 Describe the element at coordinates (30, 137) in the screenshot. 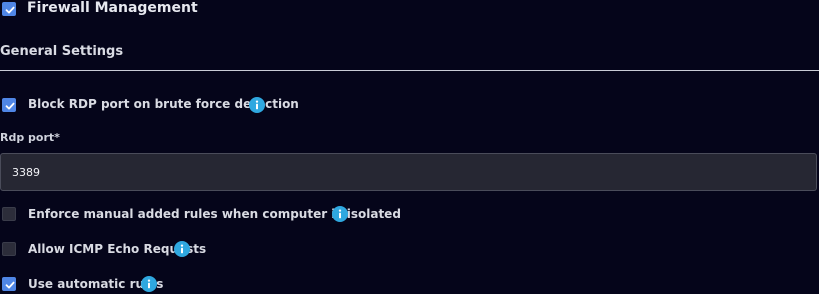

I see `rdp-port-label: Rdp port*` at that location.